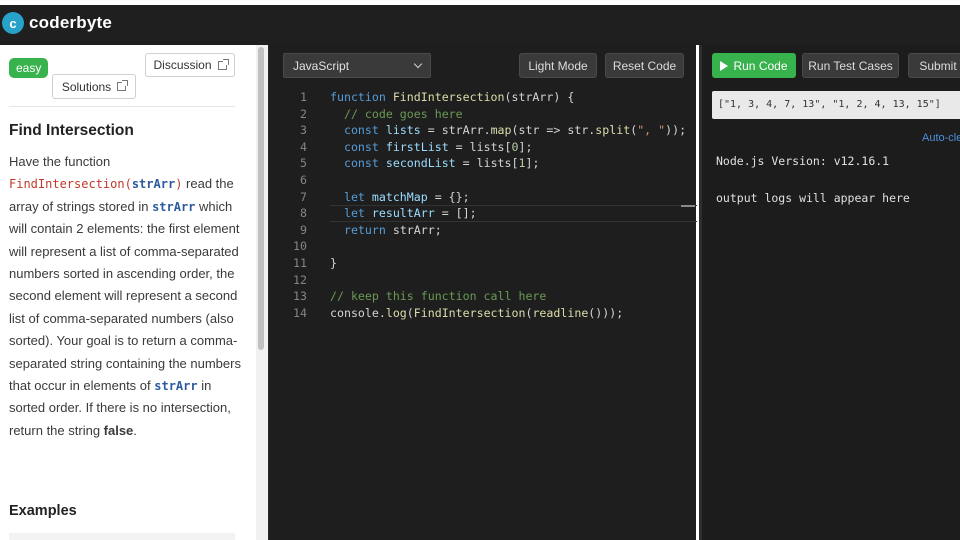  What do you see at coordinates (357, 65) in the screenshot?
I see `language-select: JavaScript` at bounding box center [357, 65].